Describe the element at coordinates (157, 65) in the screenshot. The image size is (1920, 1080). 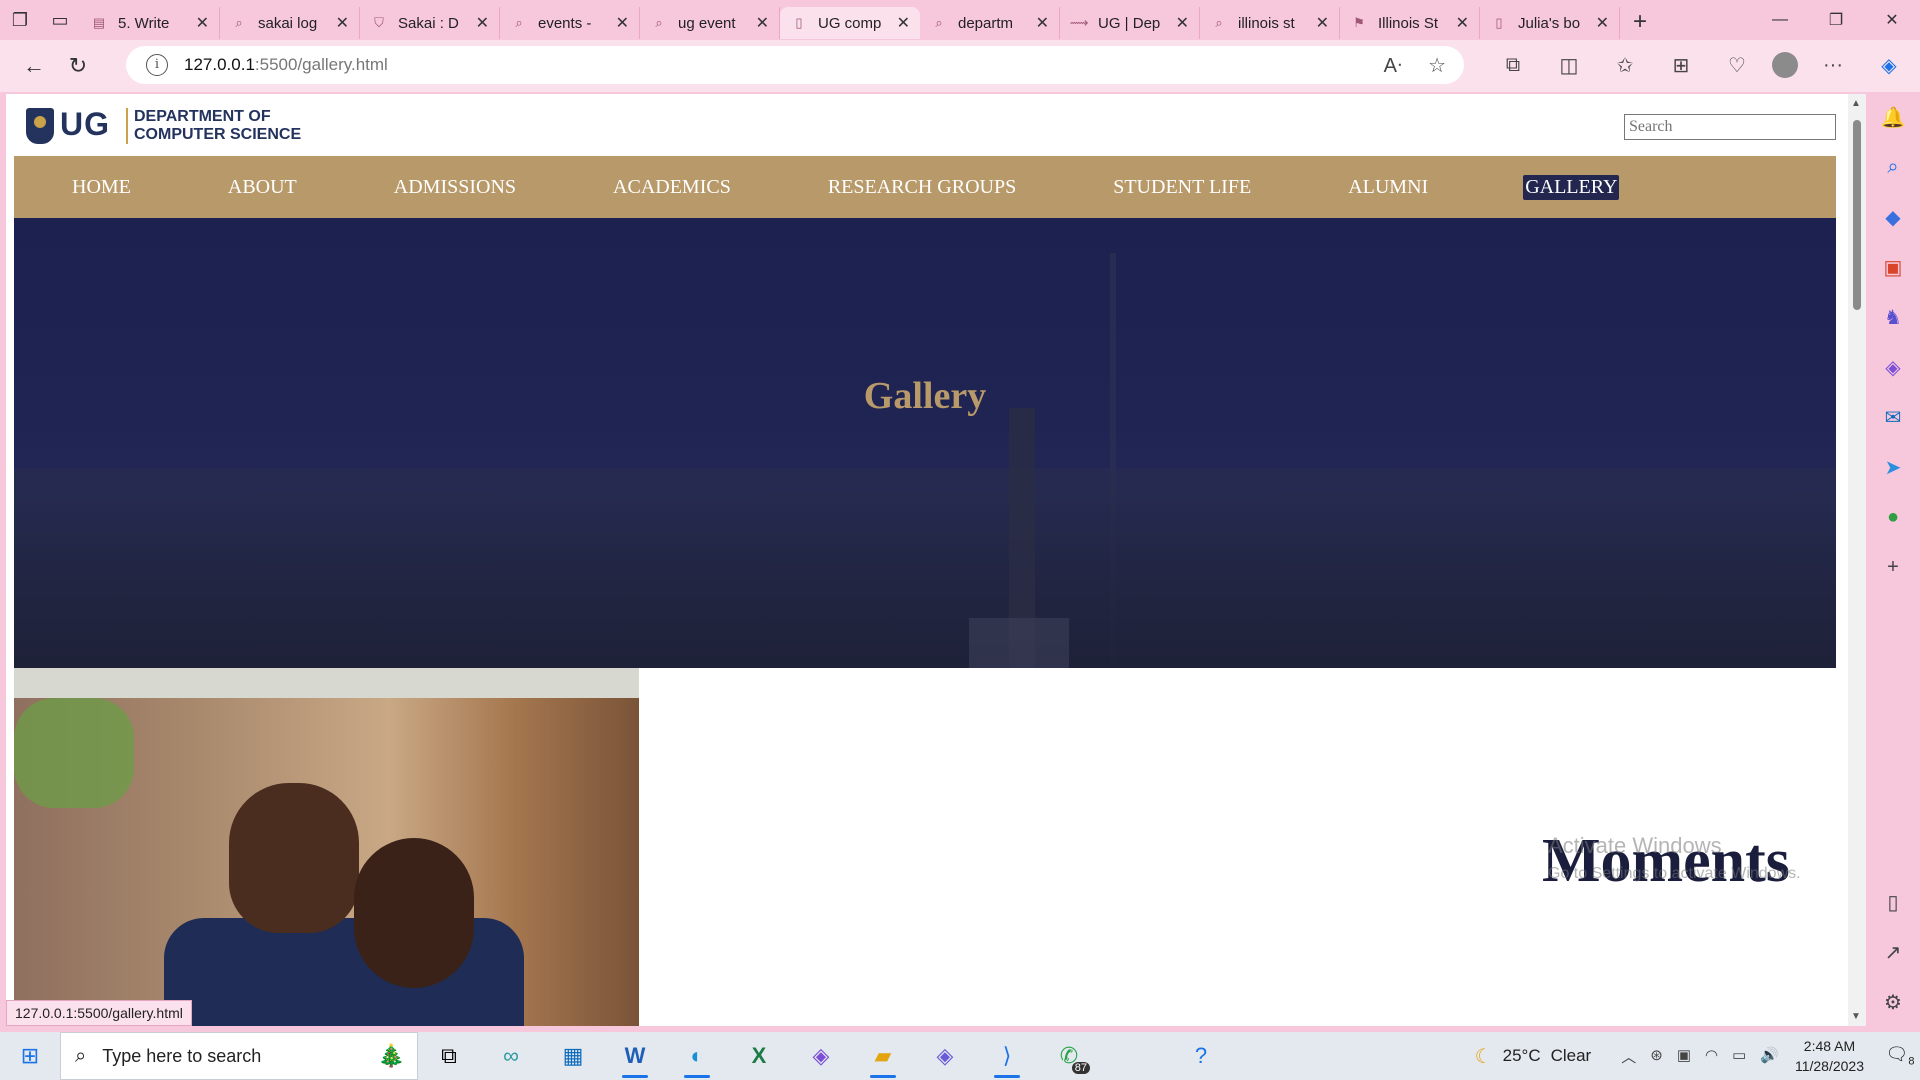
I see `site-info-icon: i` at that location.